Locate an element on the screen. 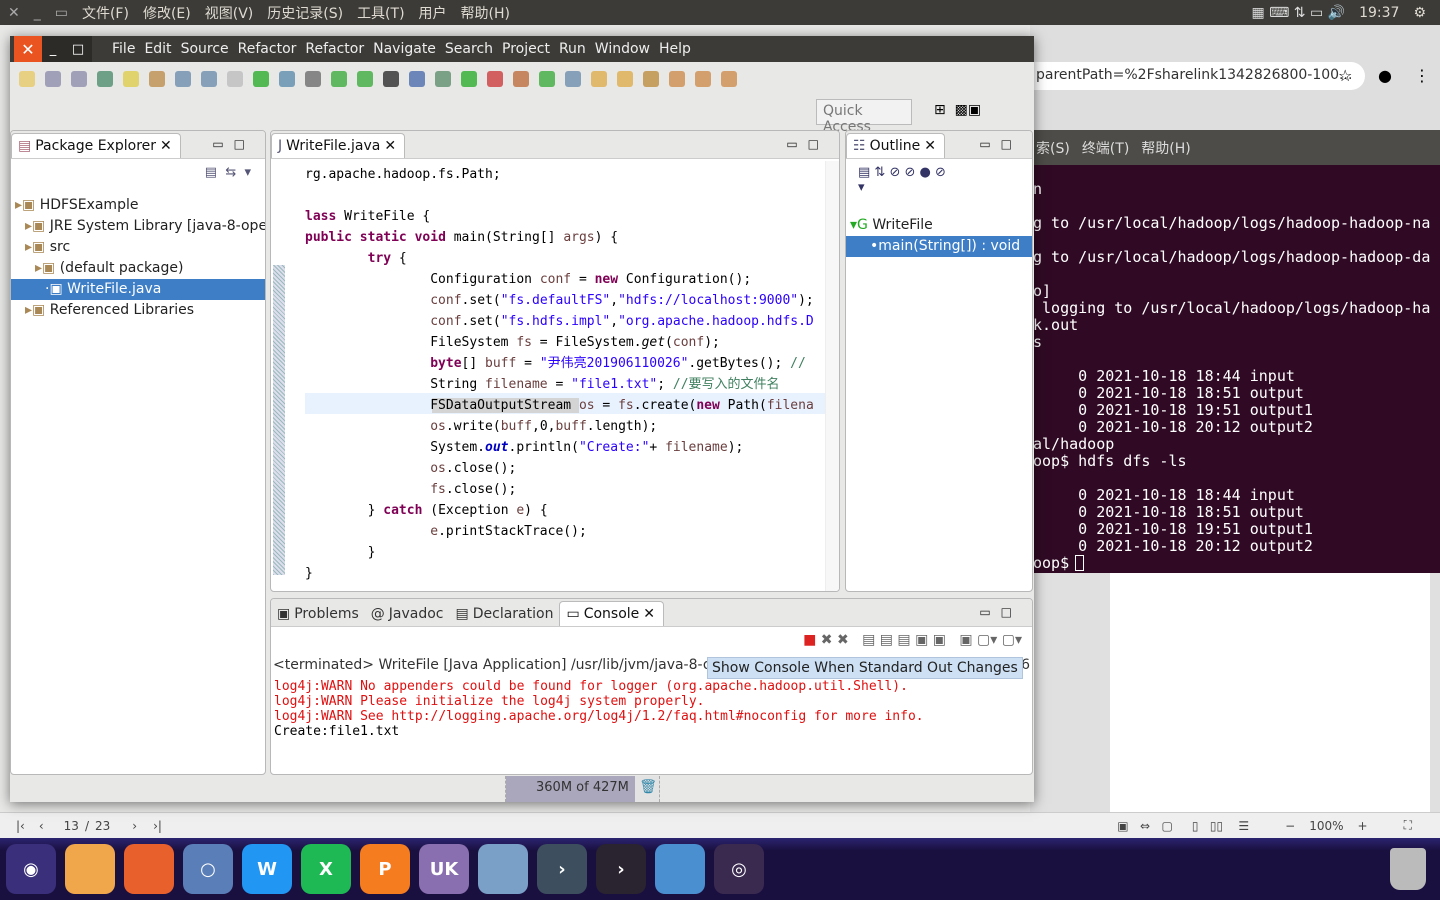 The width and height of the screenshot is (1440, 900). files-icon is located at coordinates (90, 869).